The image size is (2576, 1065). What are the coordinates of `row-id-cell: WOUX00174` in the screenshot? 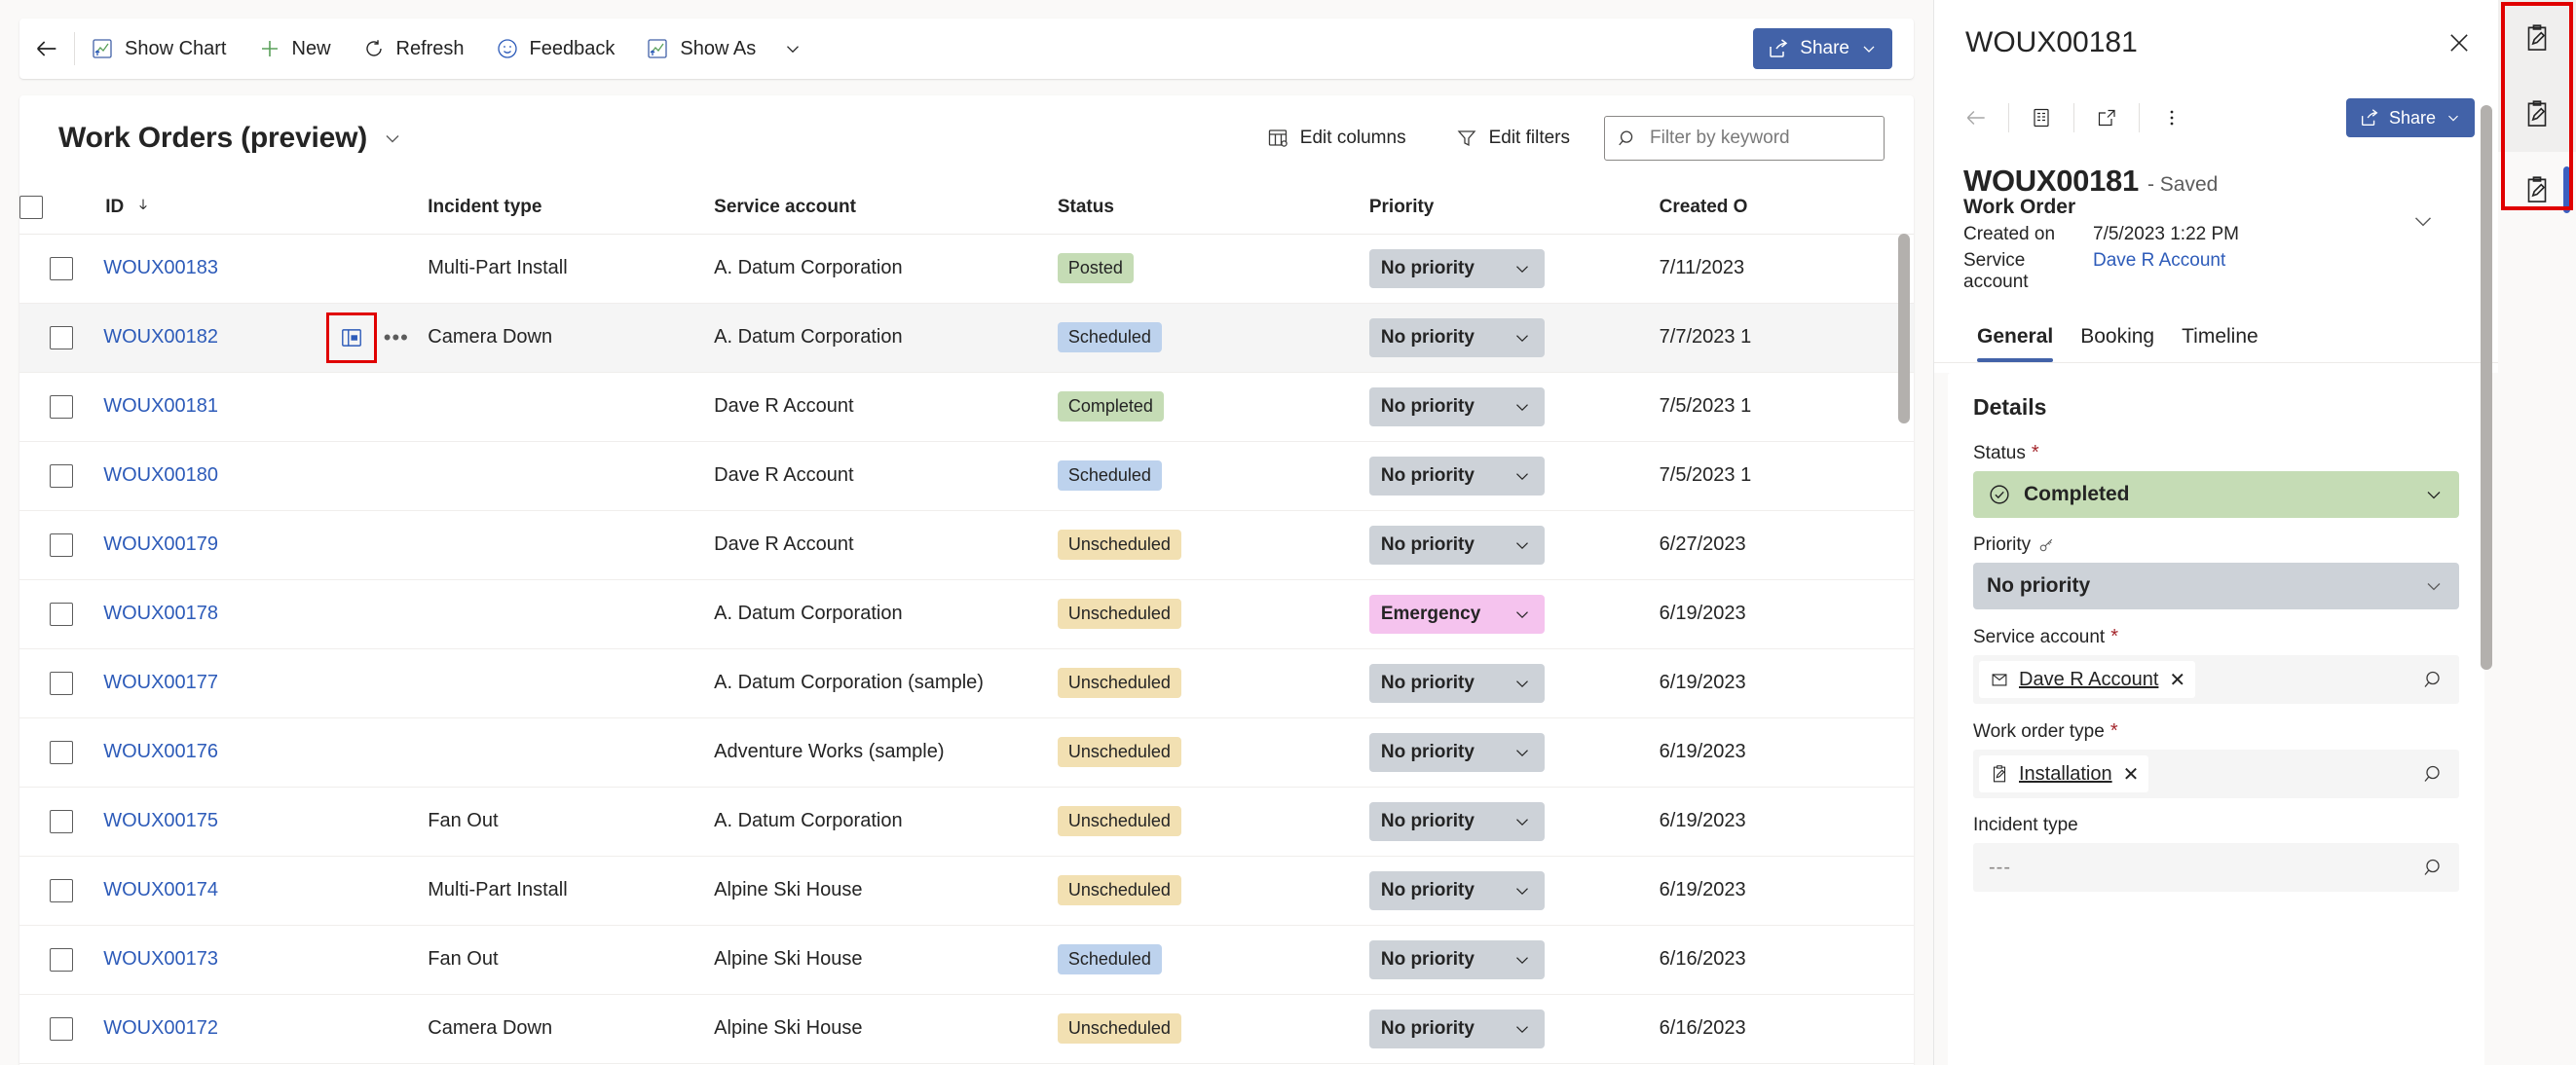 It's located at (214, 891).